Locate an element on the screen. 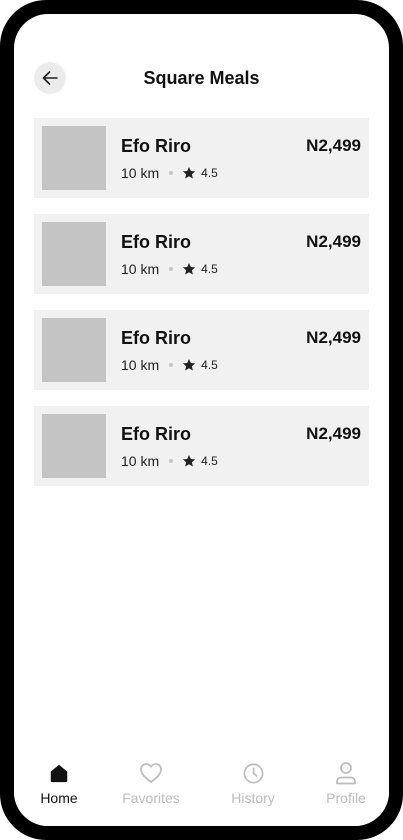 This screenshot has height=840, width=403. bottom-nav: Home Favorites History Profile is located at coordinates (201, 786).